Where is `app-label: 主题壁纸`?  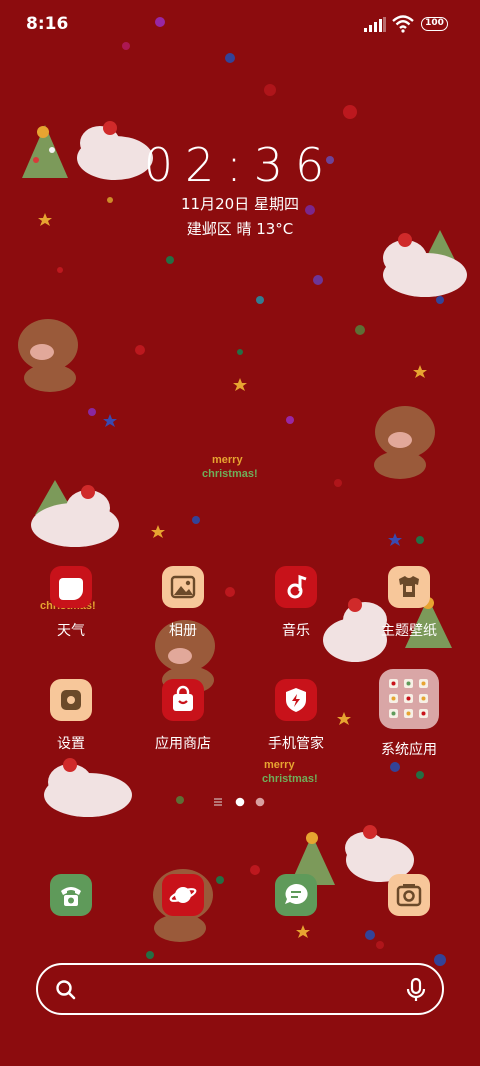 app-label: 主题壁纸 is located at coordinates (409, 631).